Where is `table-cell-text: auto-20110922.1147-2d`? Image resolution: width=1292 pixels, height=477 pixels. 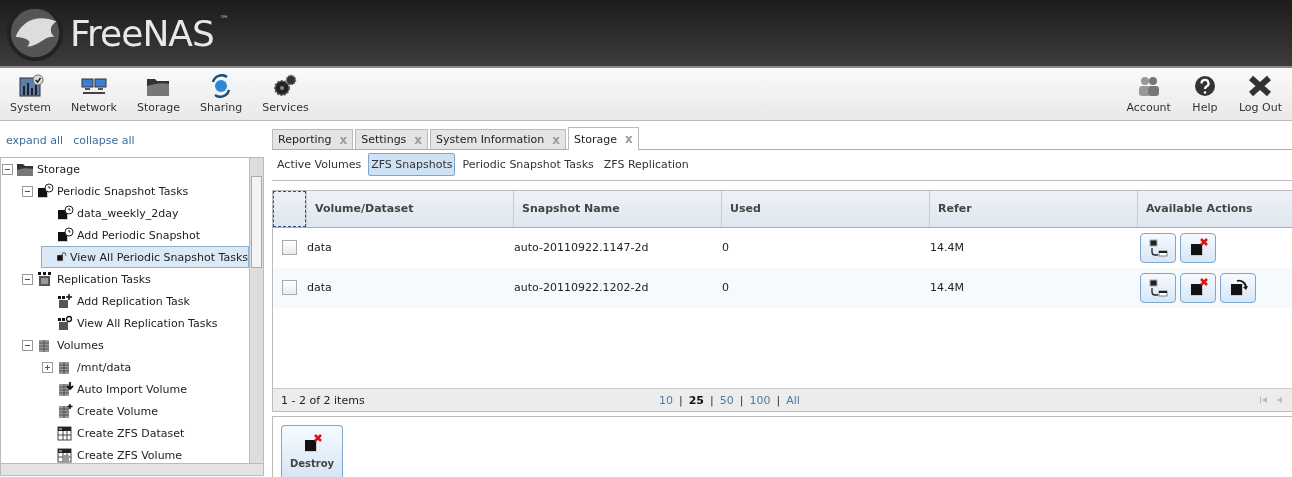
table-cell-text: auto-20110922.1147-2d is located at coordinates (581, 248).